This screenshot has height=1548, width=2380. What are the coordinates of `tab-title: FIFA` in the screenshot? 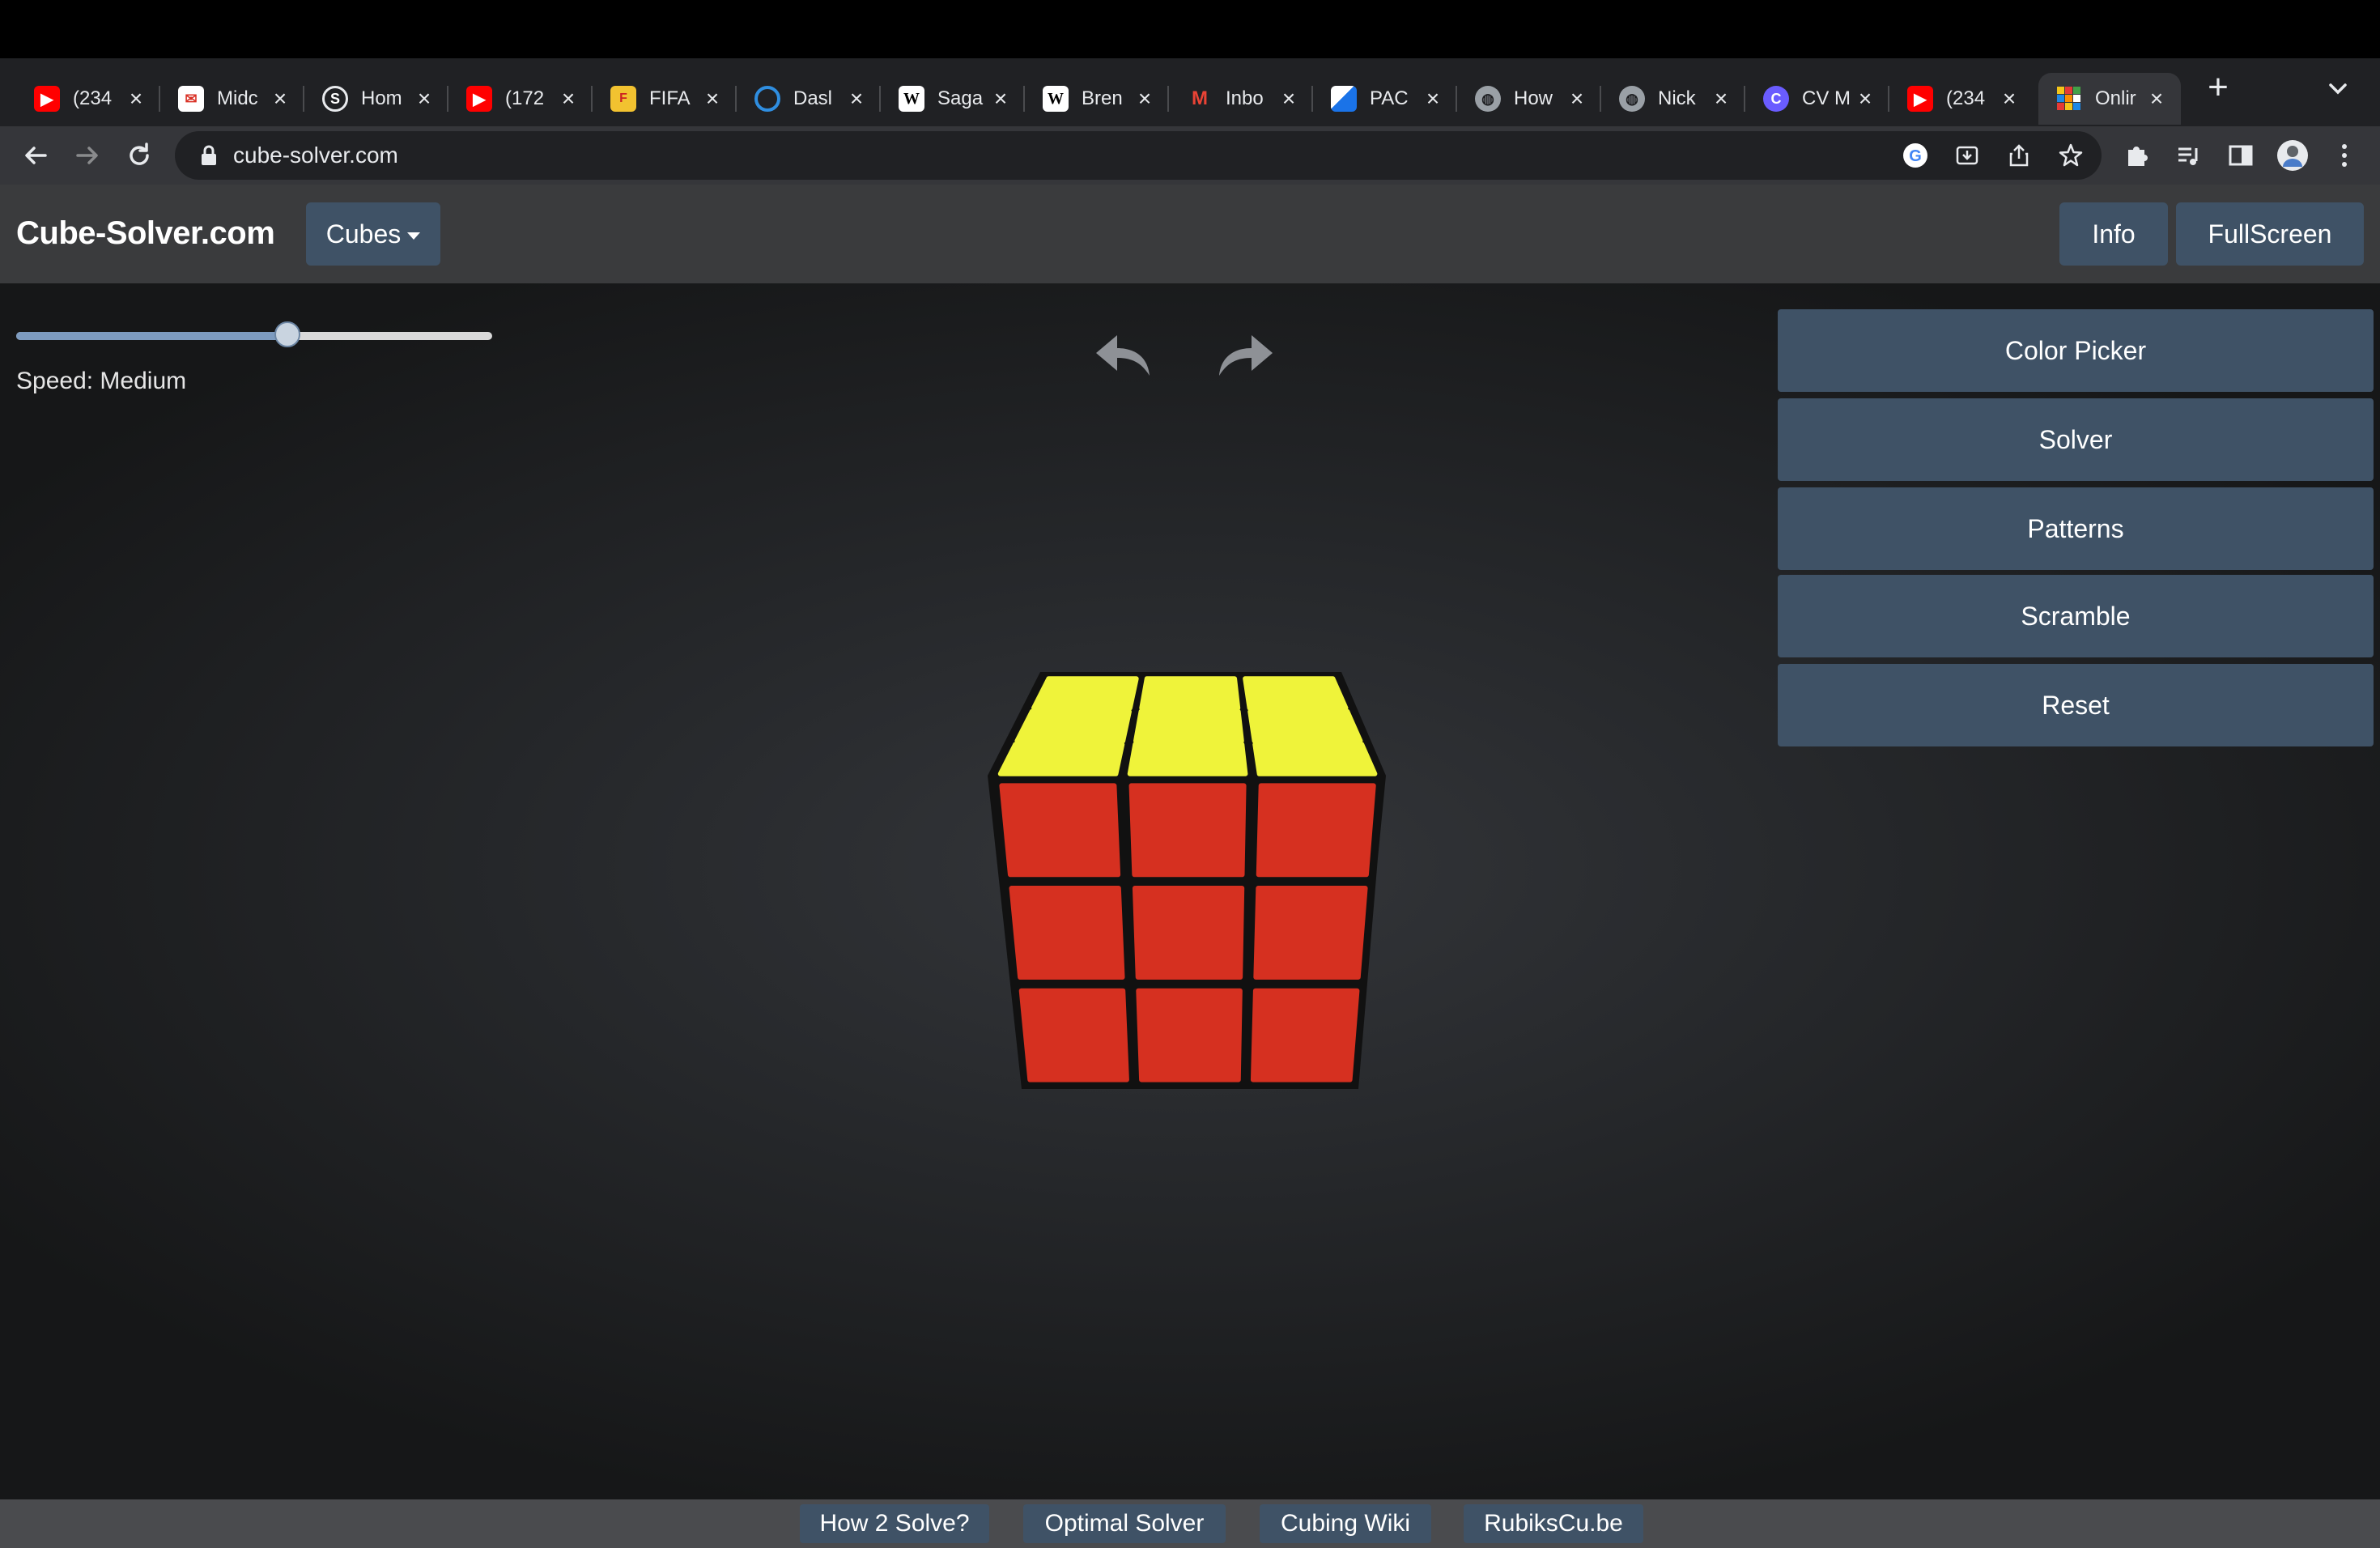 It's located at (670, 98).